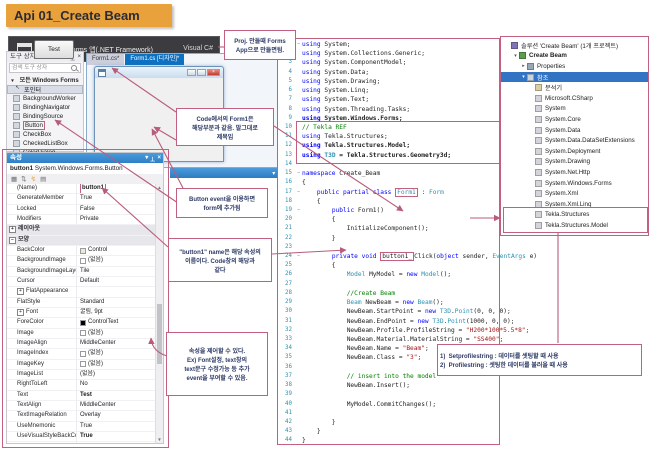 The height and width of the screenshot is (450, 650). I want to click on solution-tree-item: System.Windows.Forms, so click(574, 183).